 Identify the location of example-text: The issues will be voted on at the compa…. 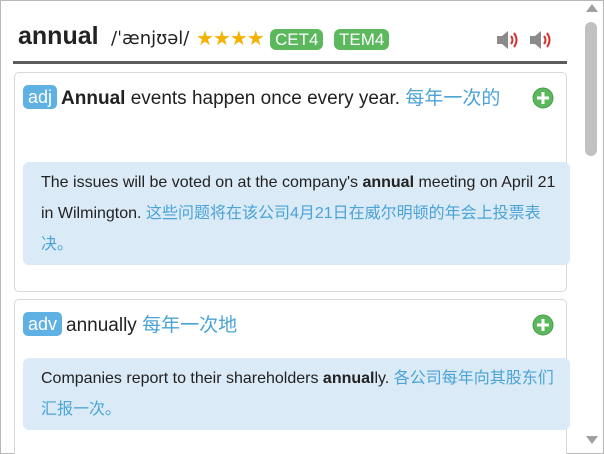
(202, 182).